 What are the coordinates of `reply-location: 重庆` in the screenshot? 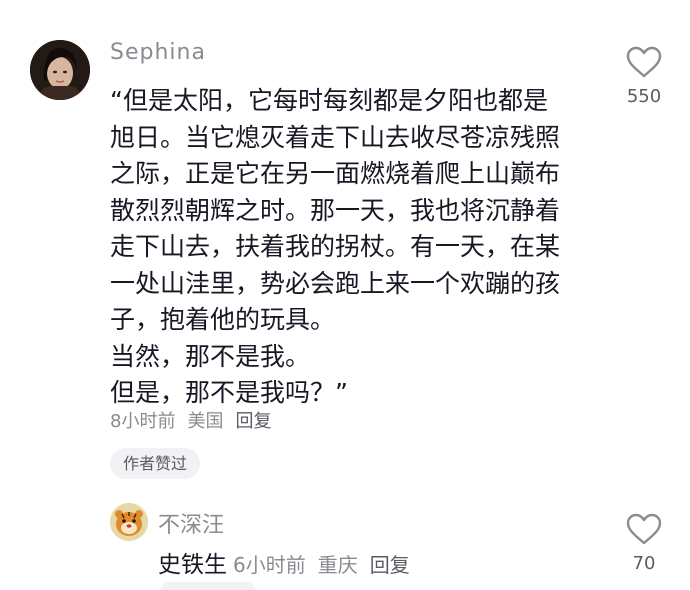 It's located at (337, 565).